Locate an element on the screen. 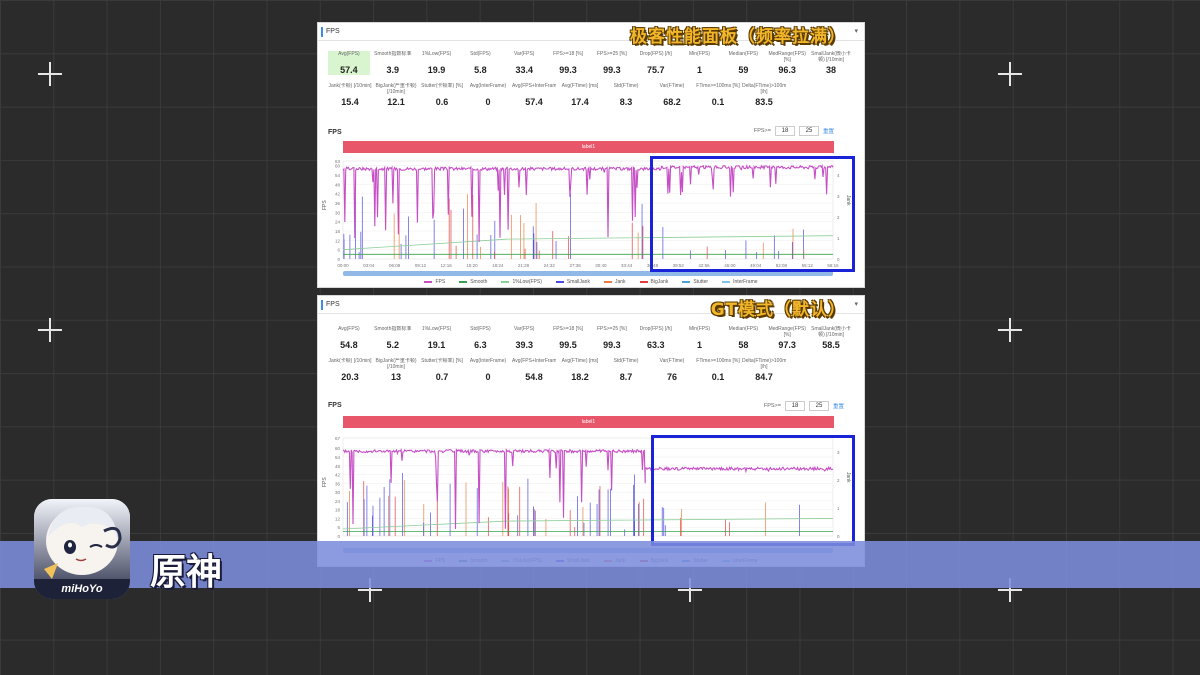 The width and height of the screenshot is (1200, 675). legend-item: Jank is located at coordinates (614, 282).